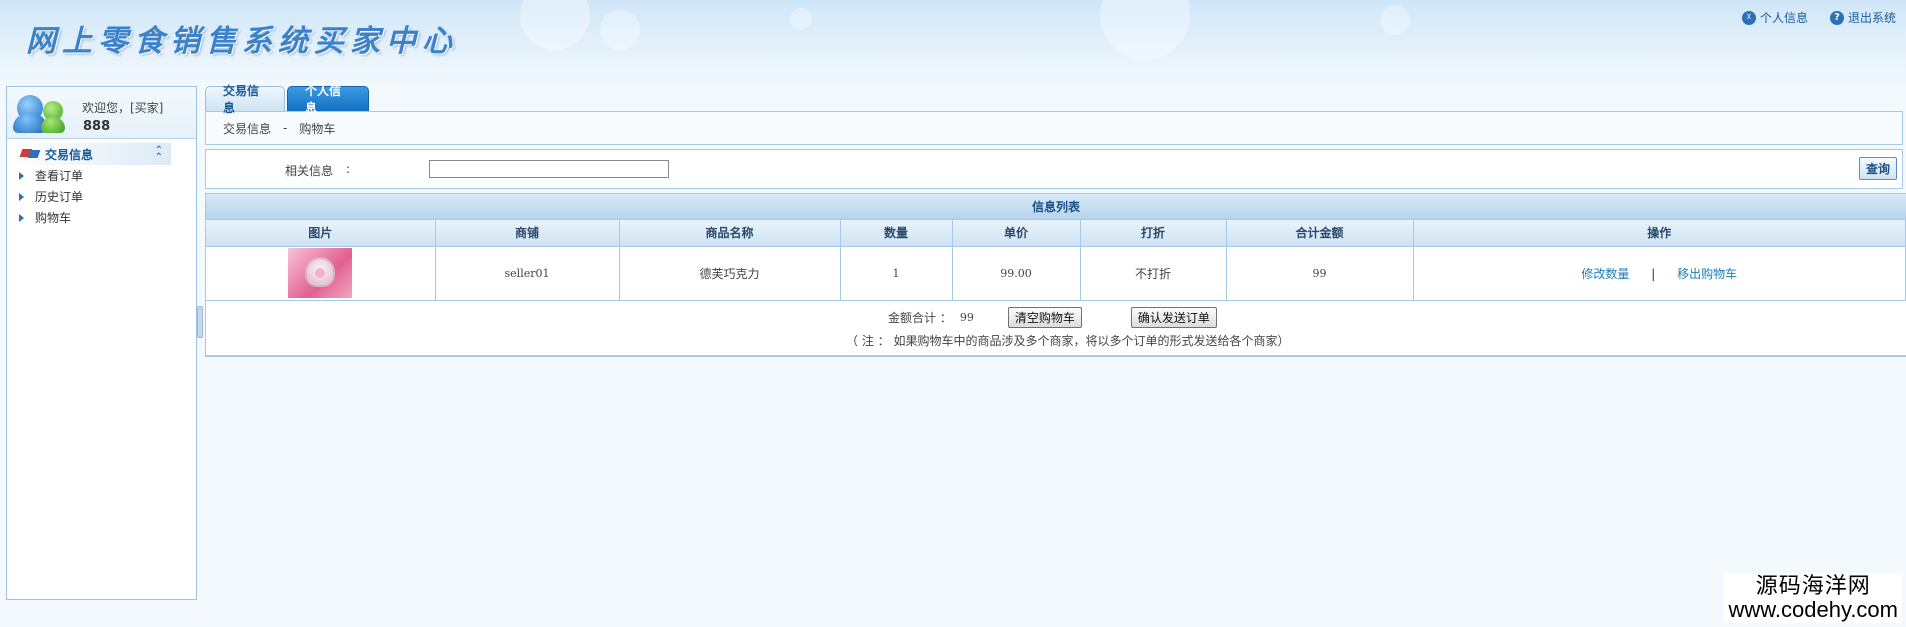 The height and width of the screenshot is (627, 1906). Describe the element at coordinates (527, 233) in the screenshot. I see `col-header-shop: 商铺` at that location.